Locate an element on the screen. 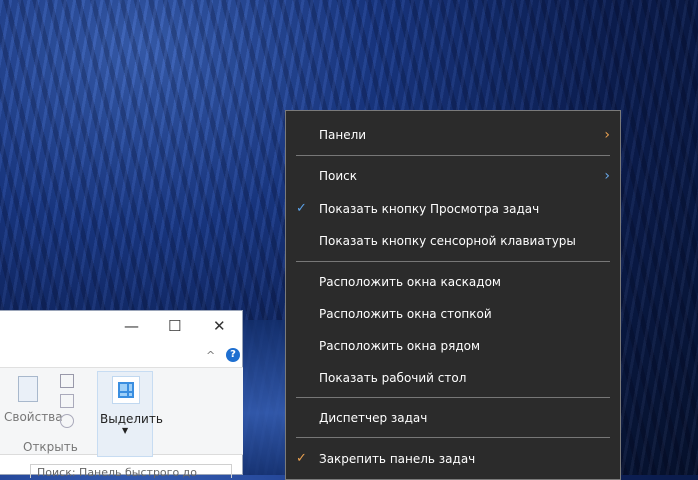 Image resolution: width=698 pixels, height=480 pixels. help-icon: ? is located at coordinates (233, 355).